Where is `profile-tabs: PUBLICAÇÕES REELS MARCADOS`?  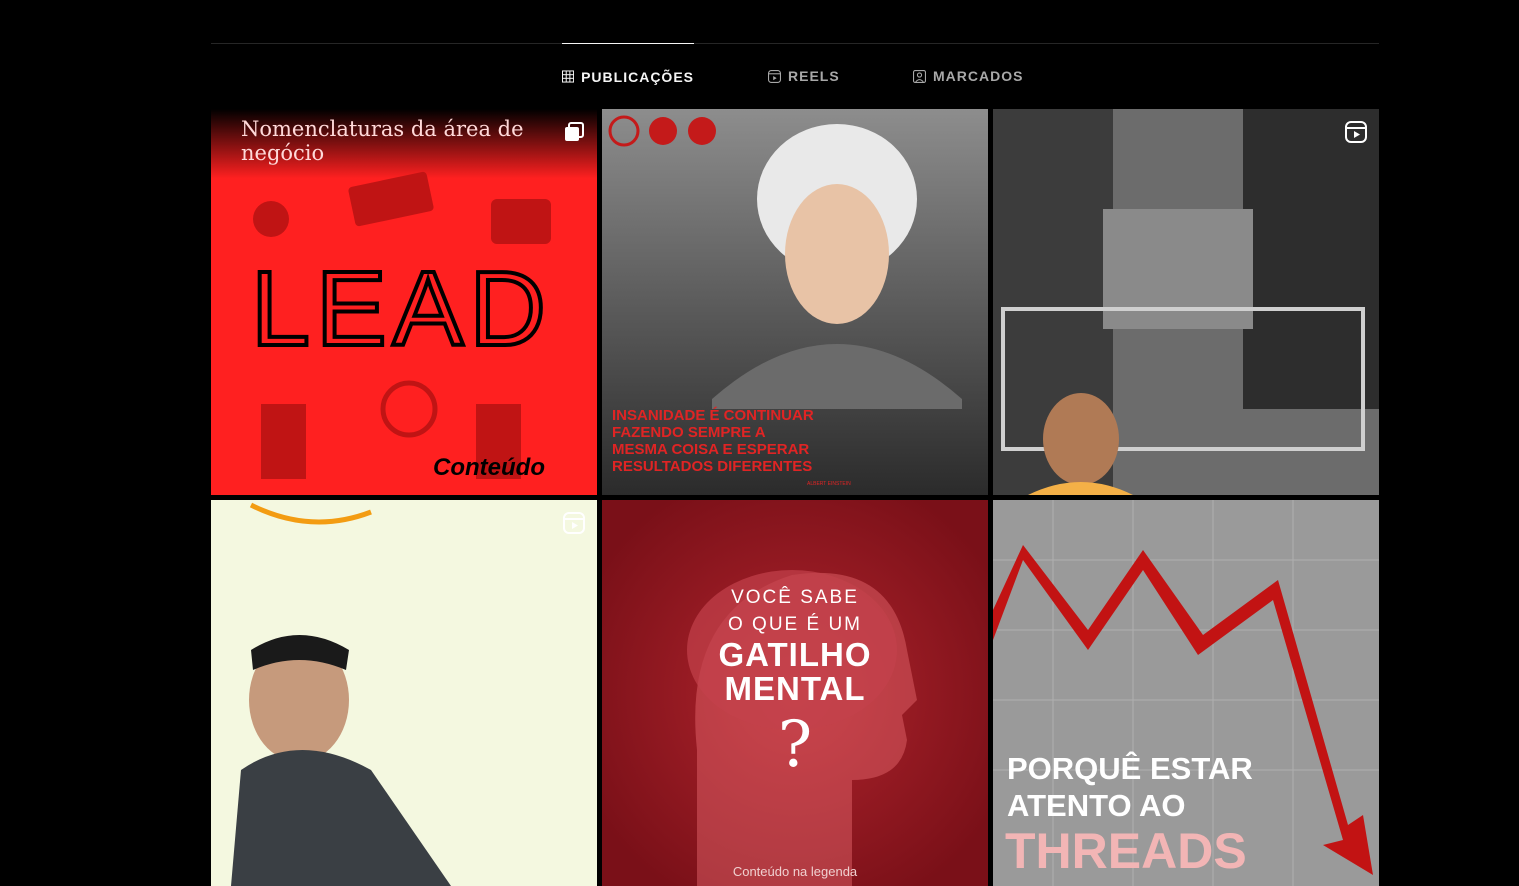
profile-tabs: PUBLICAÇÕES REELS MARCADOS is located at coordinates (795, 76).